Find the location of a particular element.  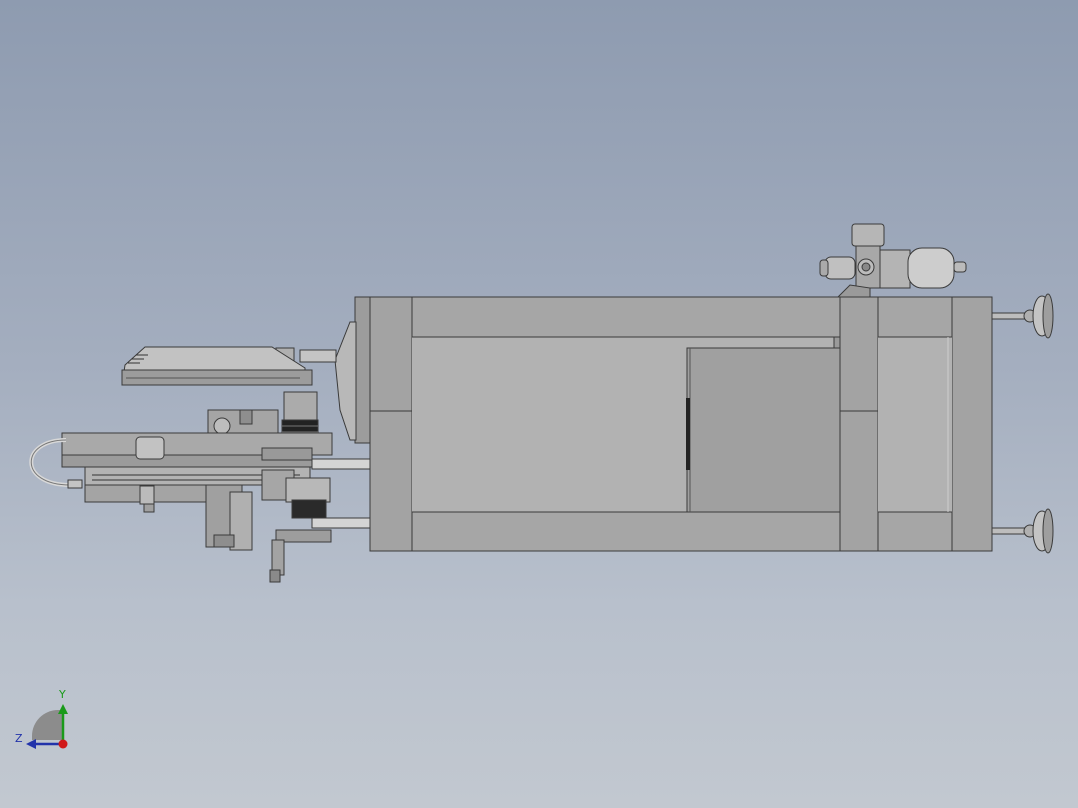

right-foot-upper is located at coordinates (1022, 316).